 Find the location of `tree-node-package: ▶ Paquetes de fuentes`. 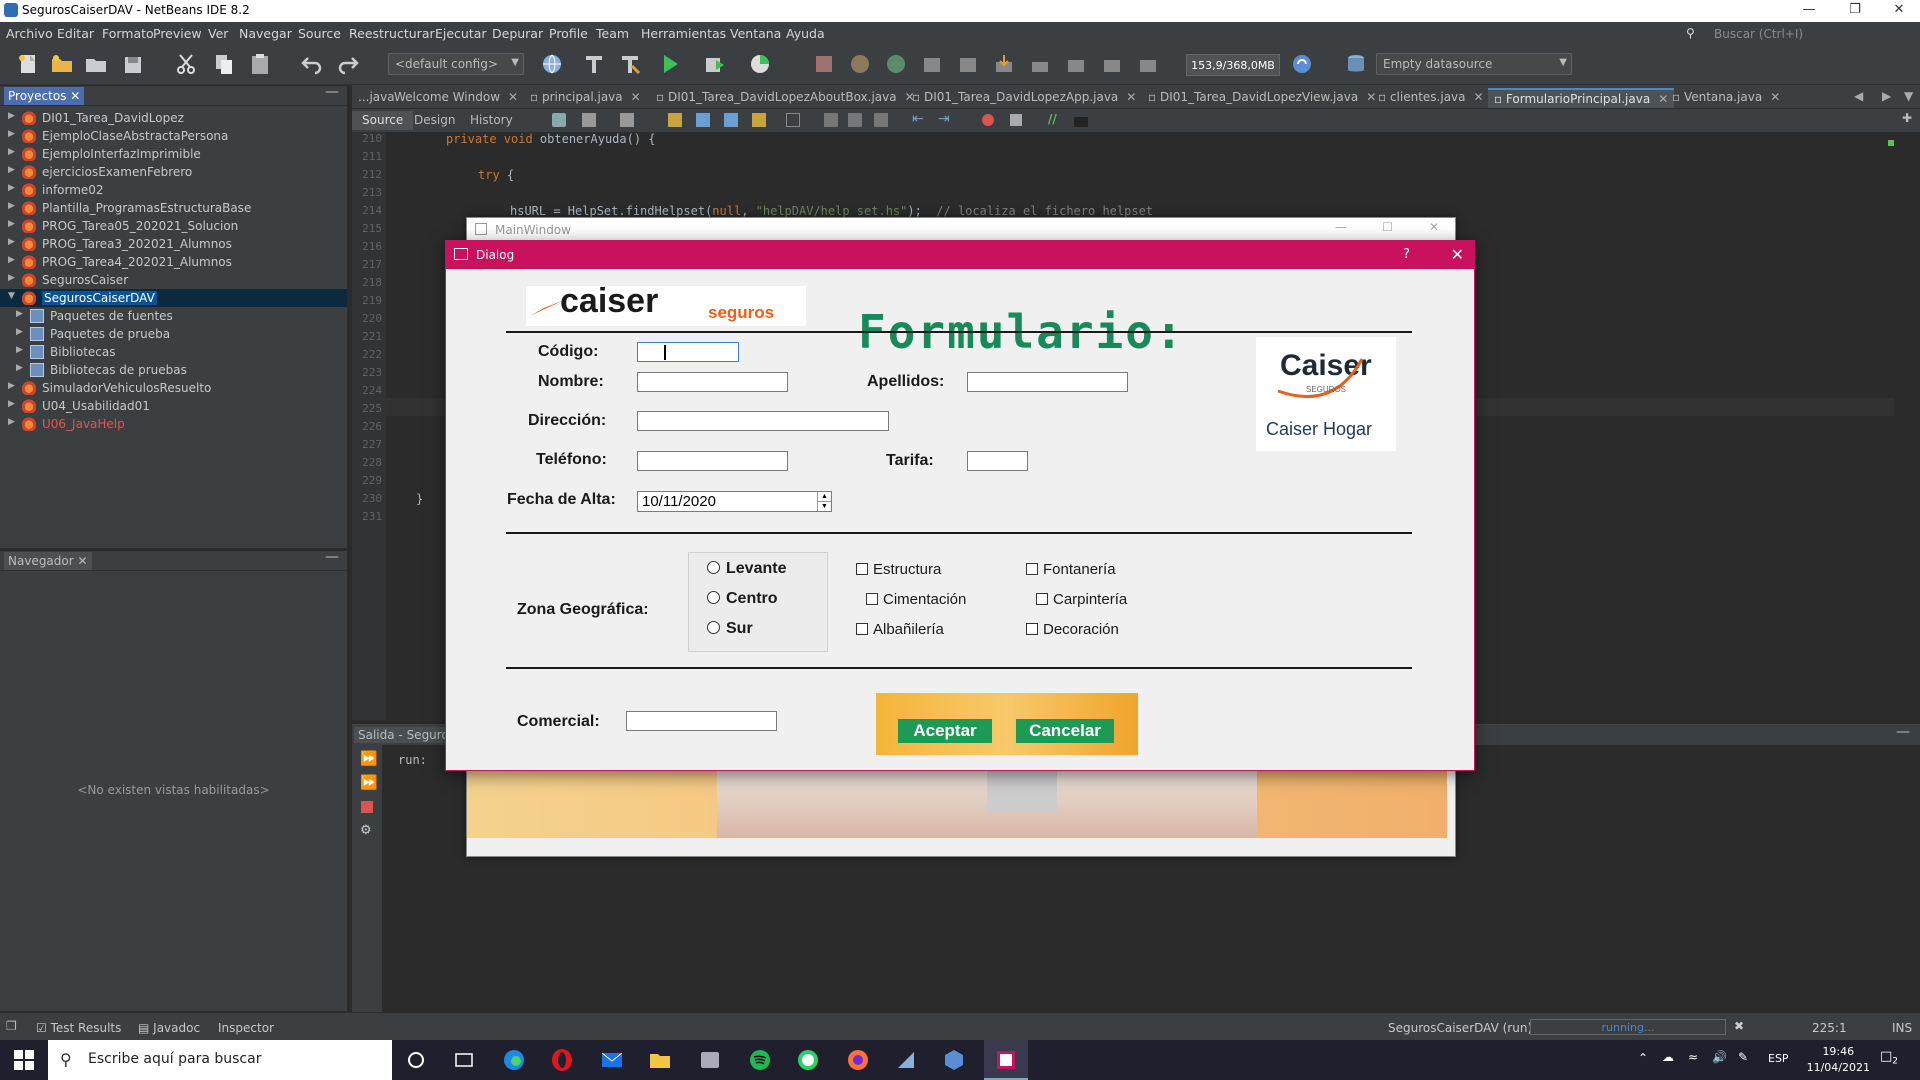

tree-node-package: ▶ Paquetes de fuentes is located at coordinates (173, 316).